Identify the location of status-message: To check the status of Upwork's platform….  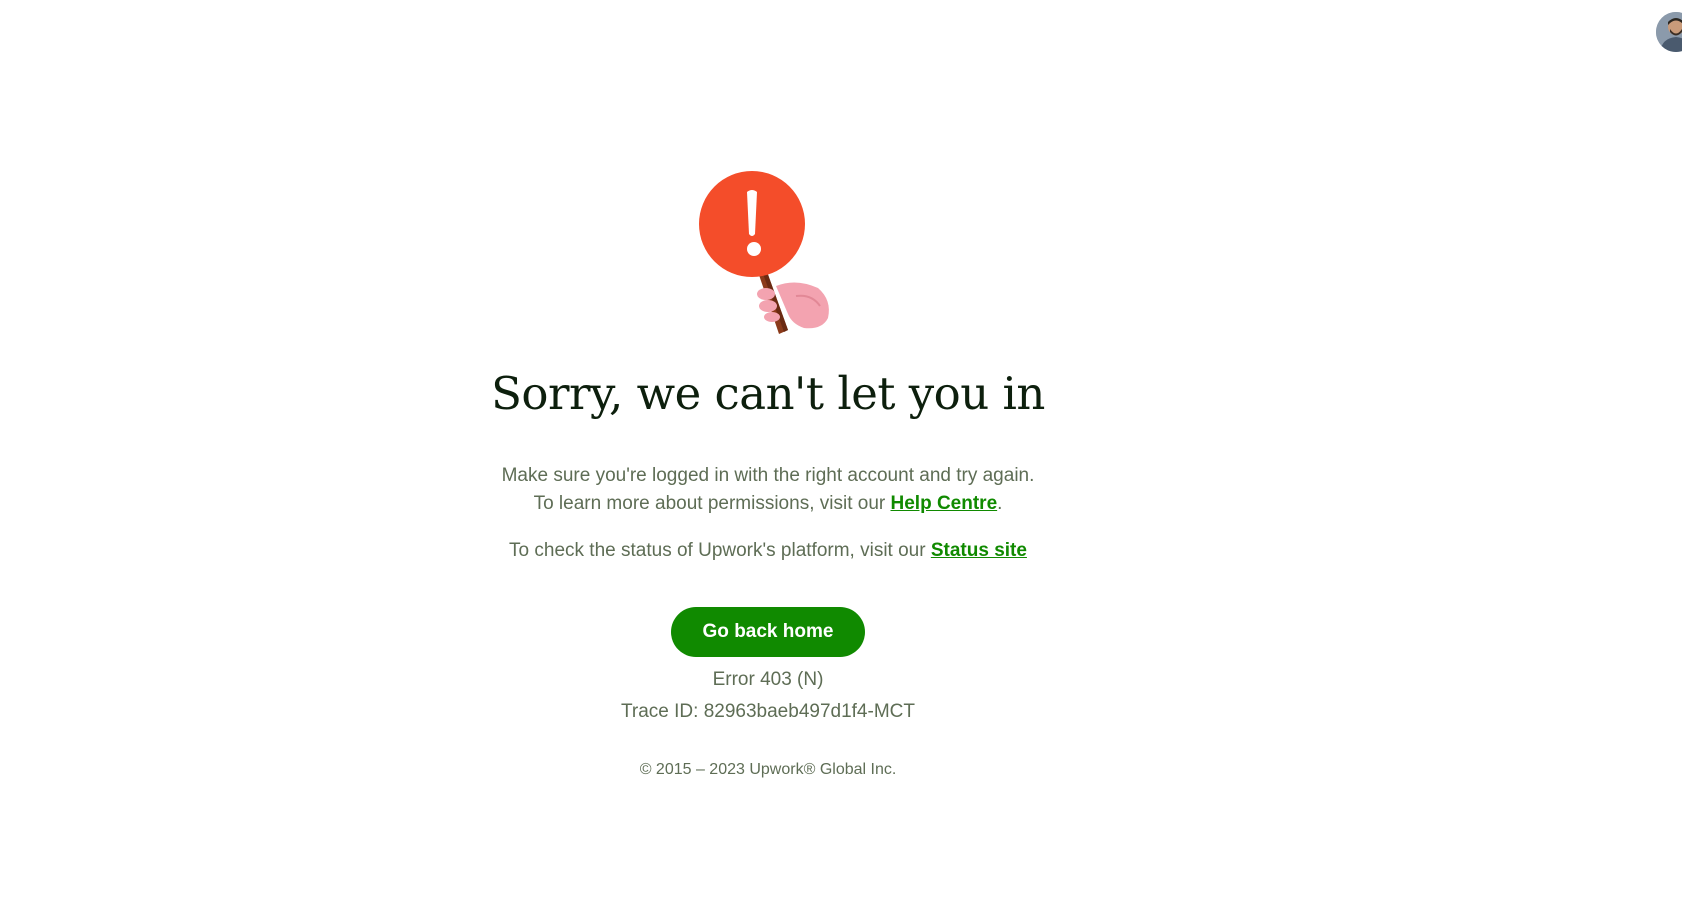
(768, 551).